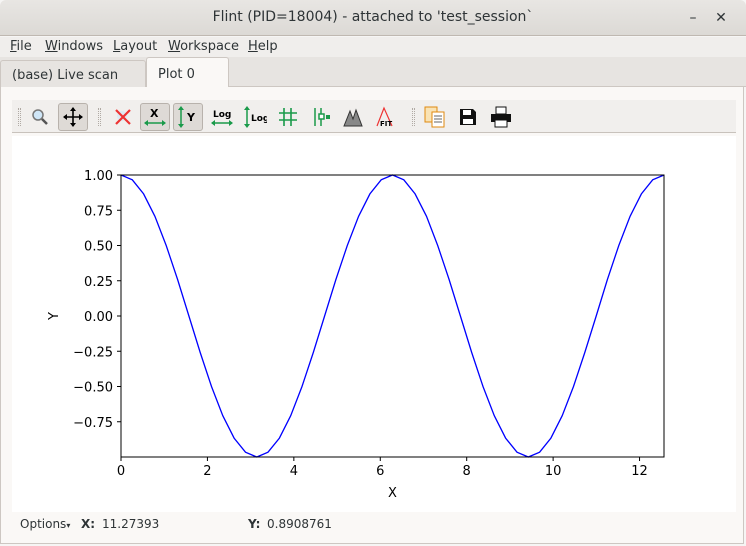 The width and height of the screenshot is (746, 546). What do you see at coordinates (467, 471) in the screenshot?
I see `x-tick-label: 8` at bounding box center [467, 471].